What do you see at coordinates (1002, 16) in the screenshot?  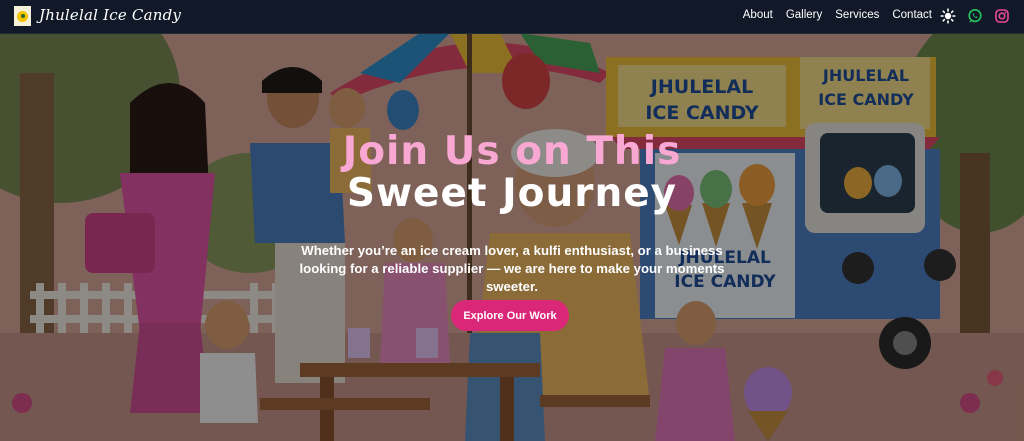 I see `instagram-icon` at bounding box center [1002, 16].